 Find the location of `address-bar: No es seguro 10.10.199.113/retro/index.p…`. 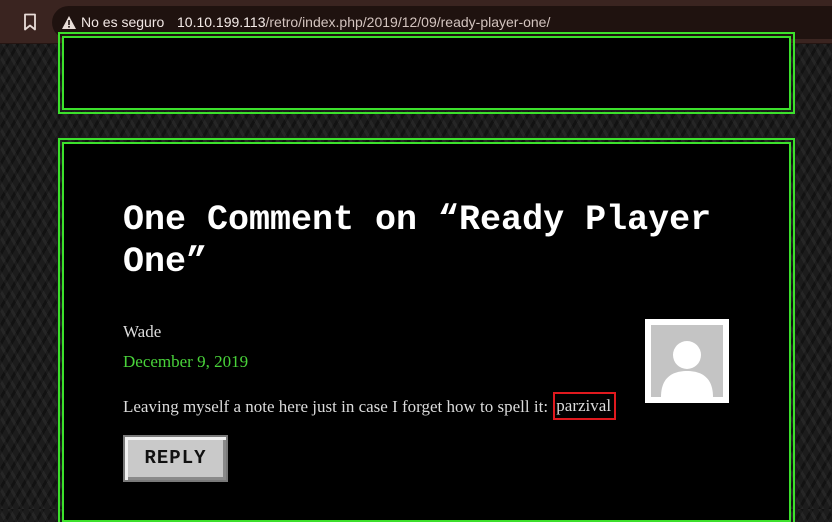

address-bar: No es seguro 10.10.199.113/retro/index.p… is located at coordinates (442, 22).